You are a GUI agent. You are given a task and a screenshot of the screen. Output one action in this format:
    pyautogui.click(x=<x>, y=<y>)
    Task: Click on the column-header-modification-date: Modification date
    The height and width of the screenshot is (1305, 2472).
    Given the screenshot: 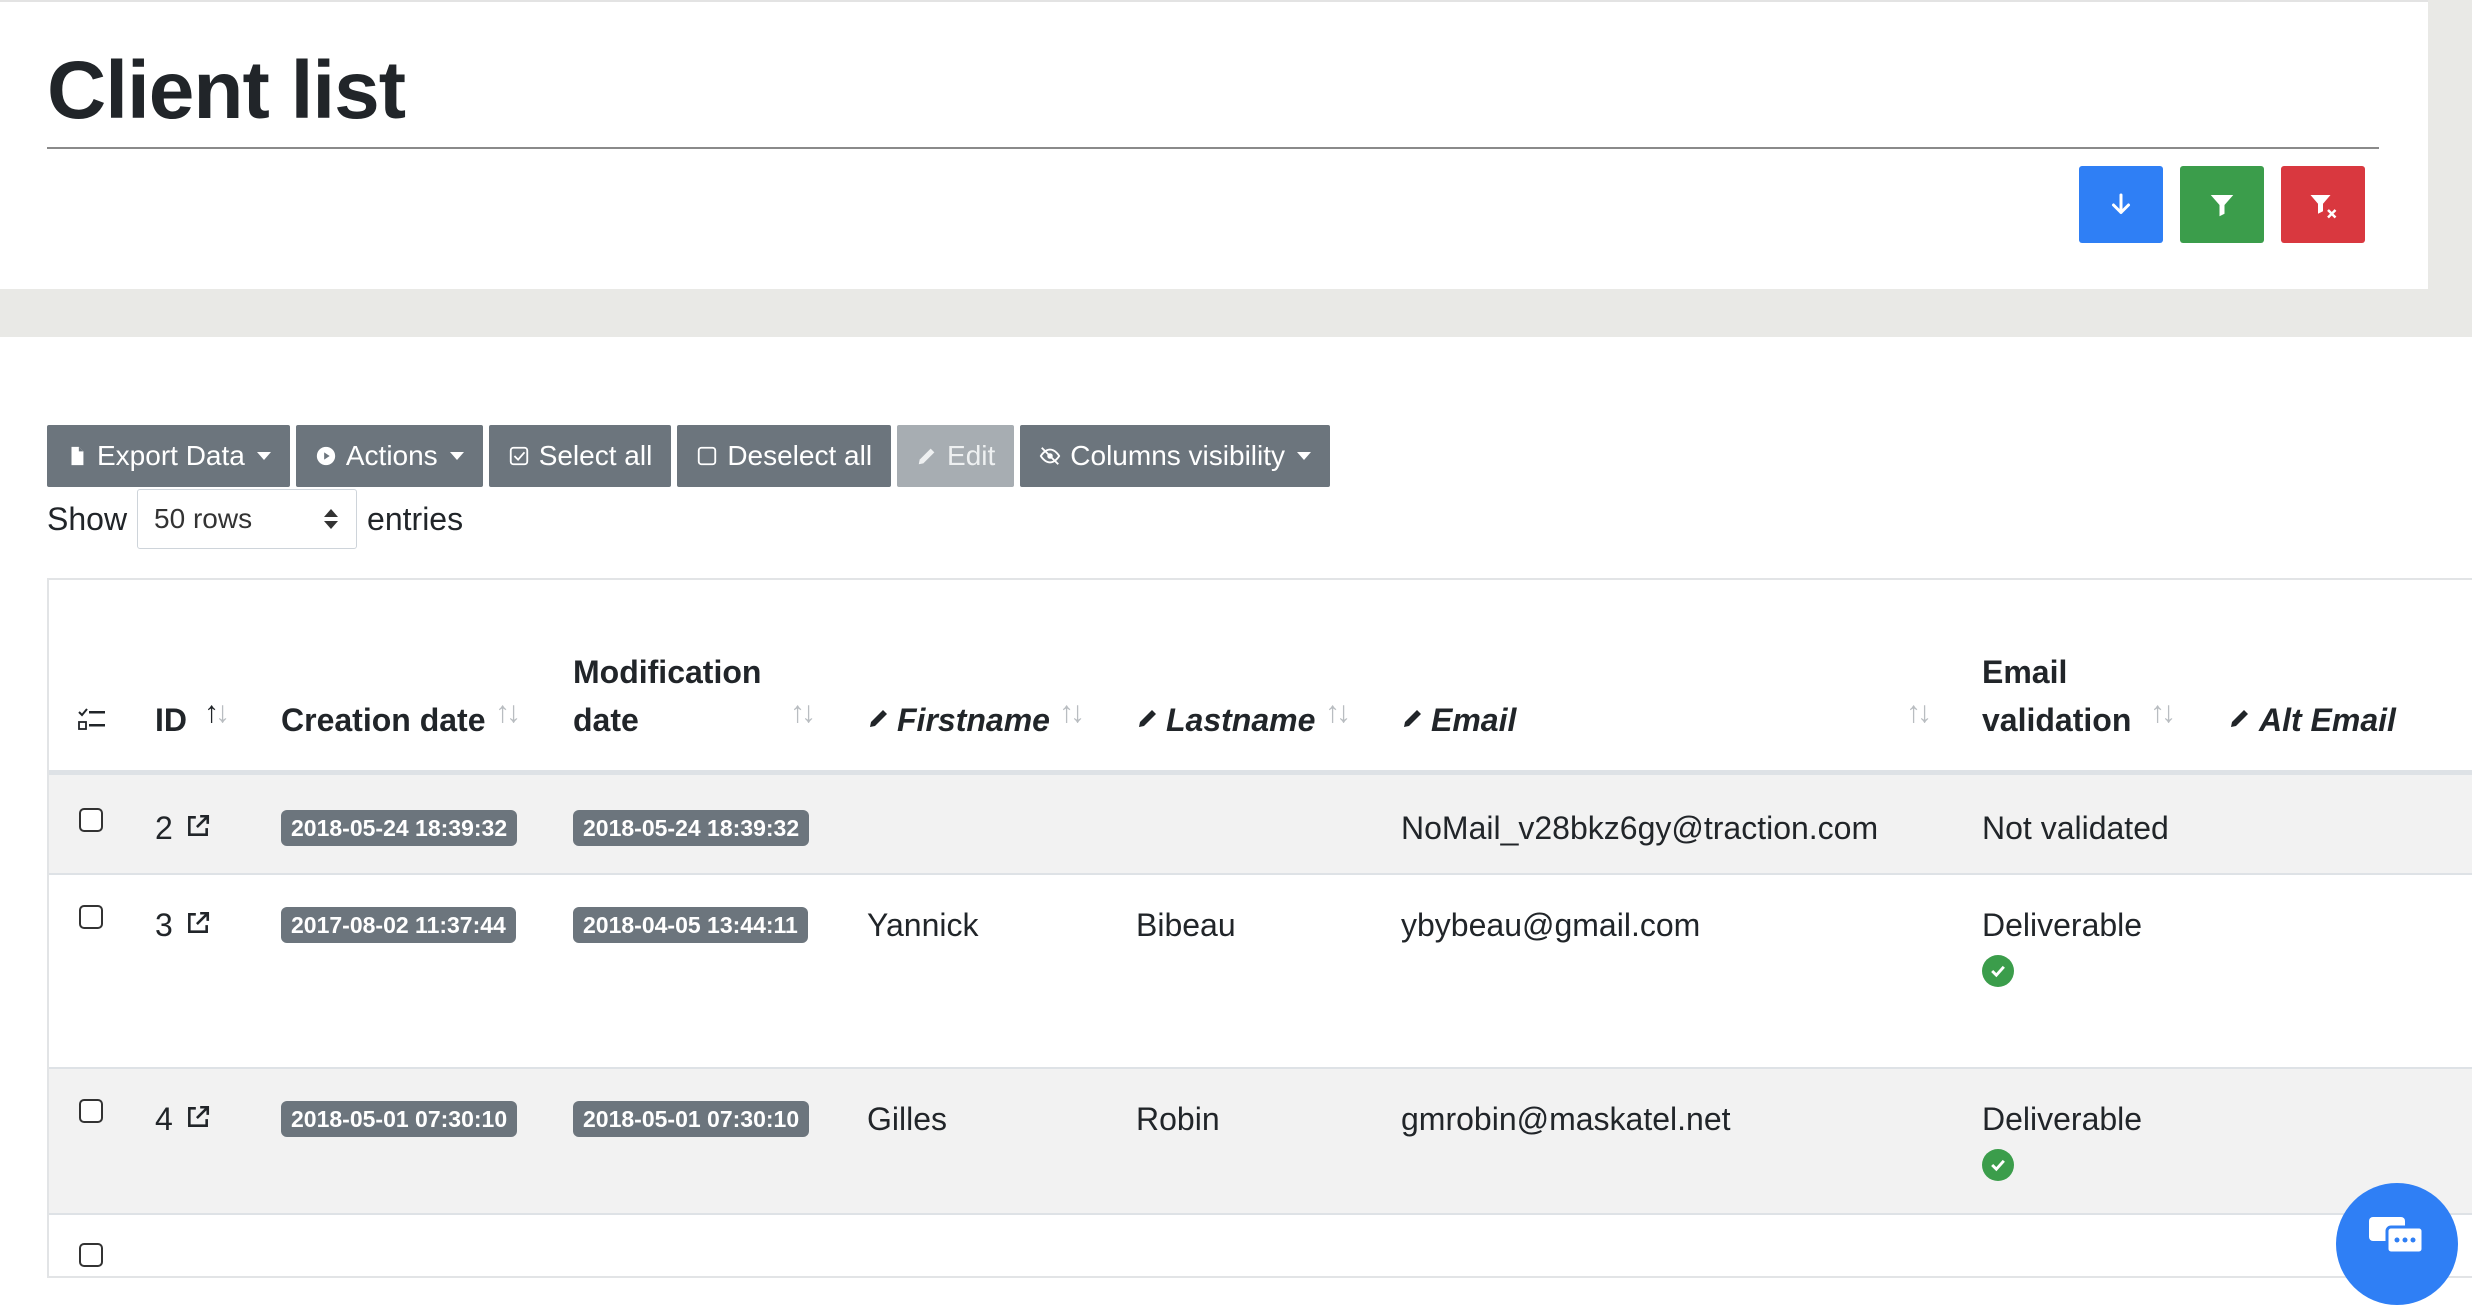 What is the action you would take?
    pyautogui.click(x=667, y=696)
    